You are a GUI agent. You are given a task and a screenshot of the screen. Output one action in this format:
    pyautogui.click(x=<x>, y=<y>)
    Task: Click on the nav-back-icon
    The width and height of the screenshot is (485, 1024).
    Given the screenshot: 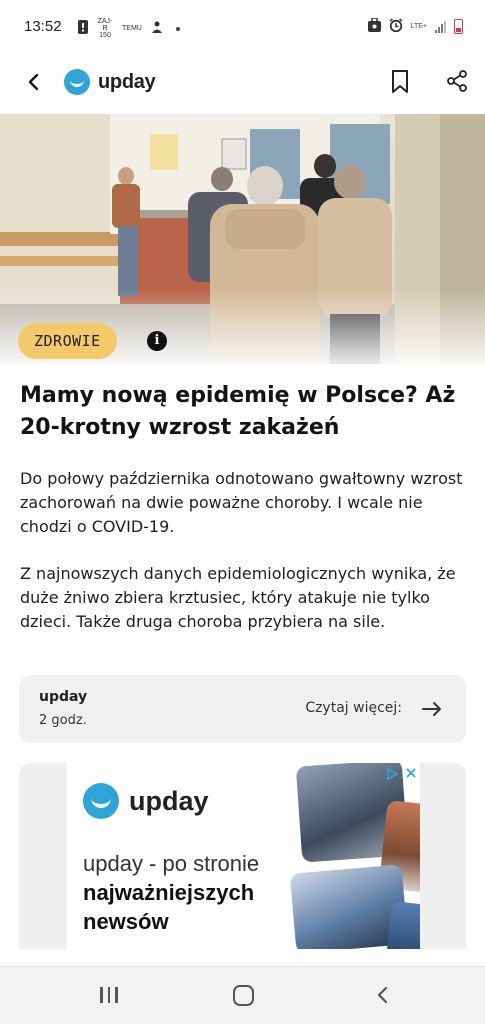 What is the action you would take?
    pyautogui.click(x=383, y=995)
    